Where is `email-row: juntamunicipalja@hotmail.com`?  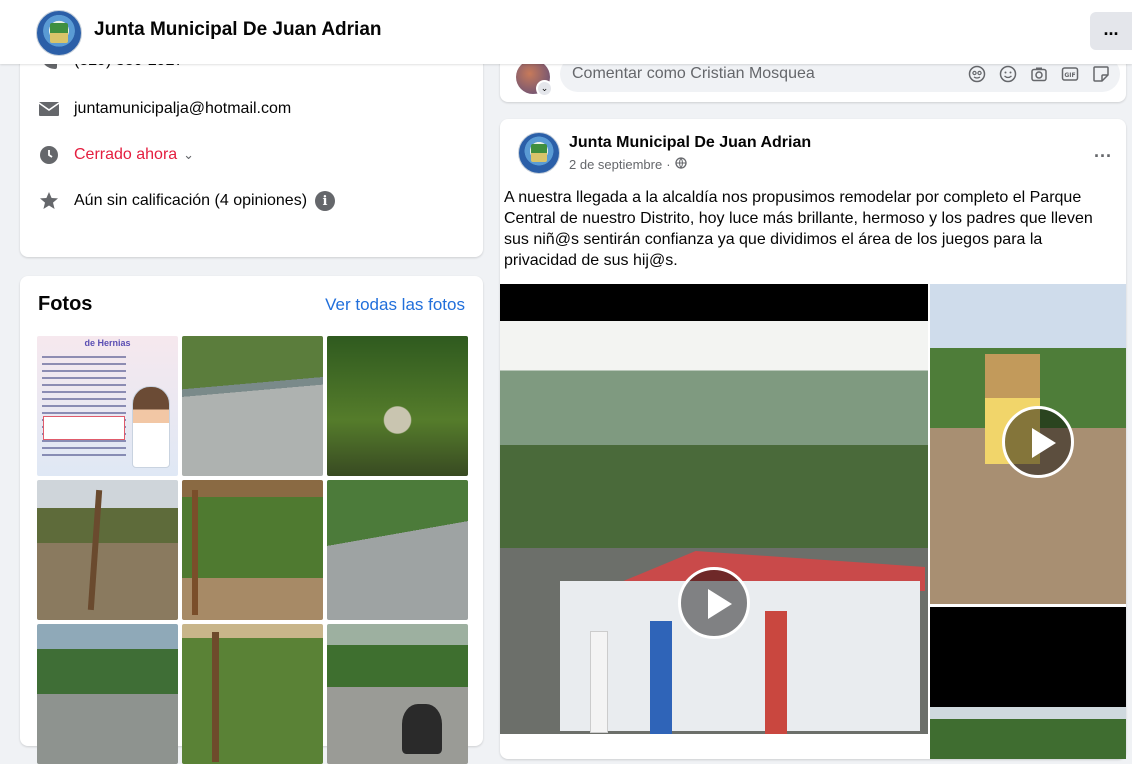 email-row: juntamunicipalja@hotmail.com is located at coordinates (164, 109).